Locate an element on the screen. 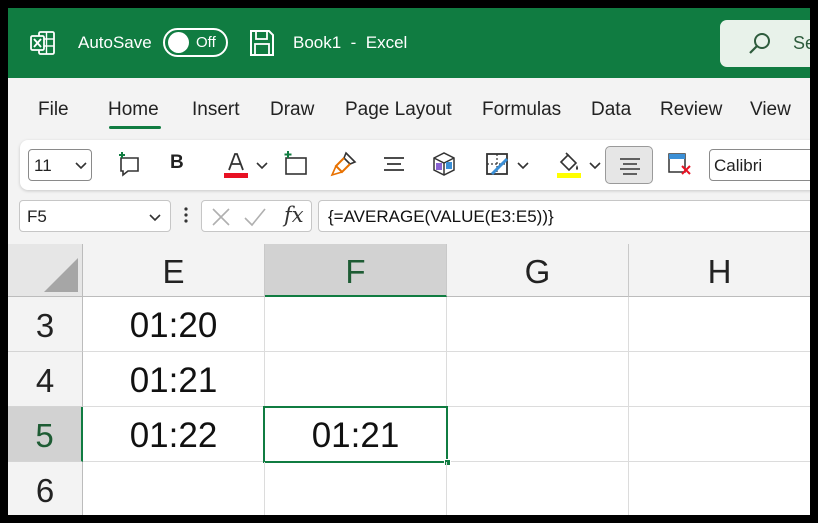 This screenshot has height=523, width=818. name-box: F5 is located at coordinates (95, 216).